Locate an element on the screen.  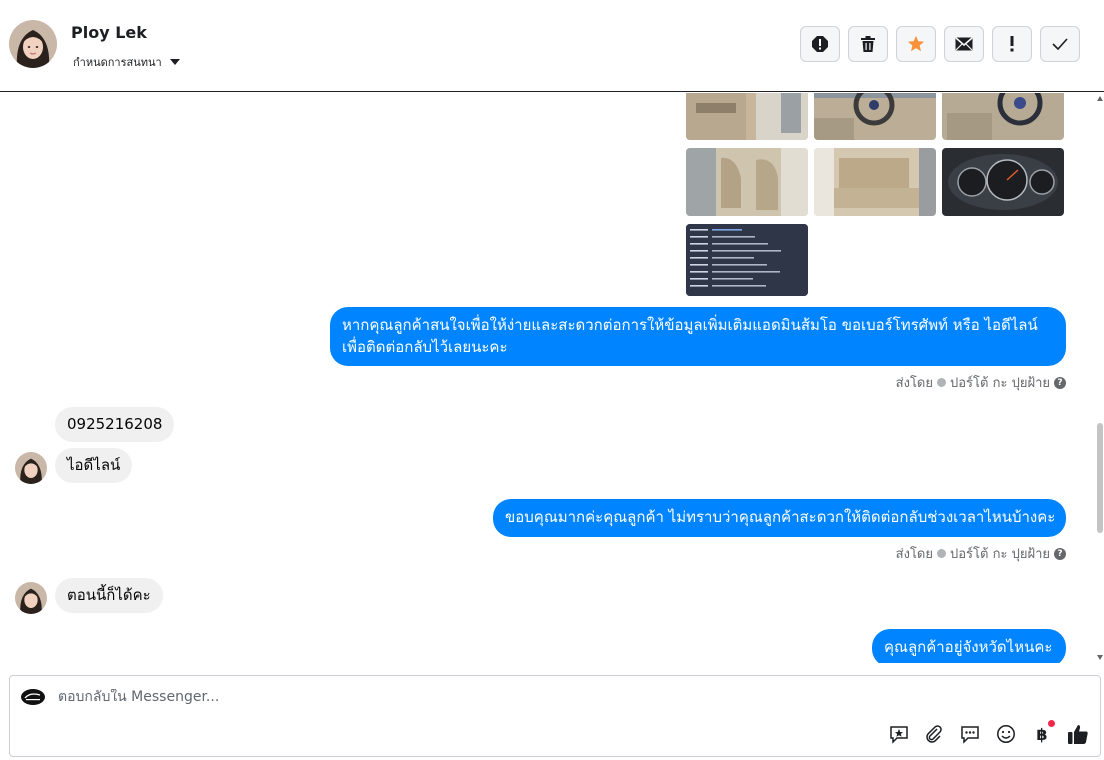
chat-dots-icon is located at coordinates (970, 735).